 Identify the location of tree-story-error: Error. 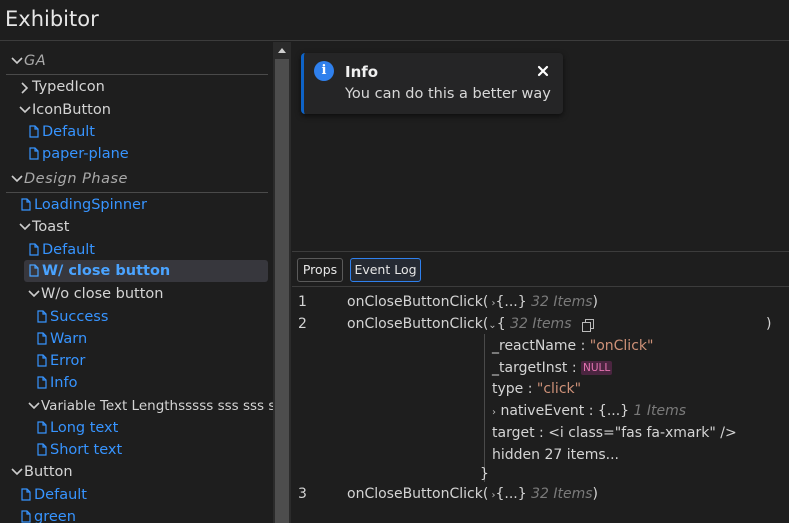
(60, 361).